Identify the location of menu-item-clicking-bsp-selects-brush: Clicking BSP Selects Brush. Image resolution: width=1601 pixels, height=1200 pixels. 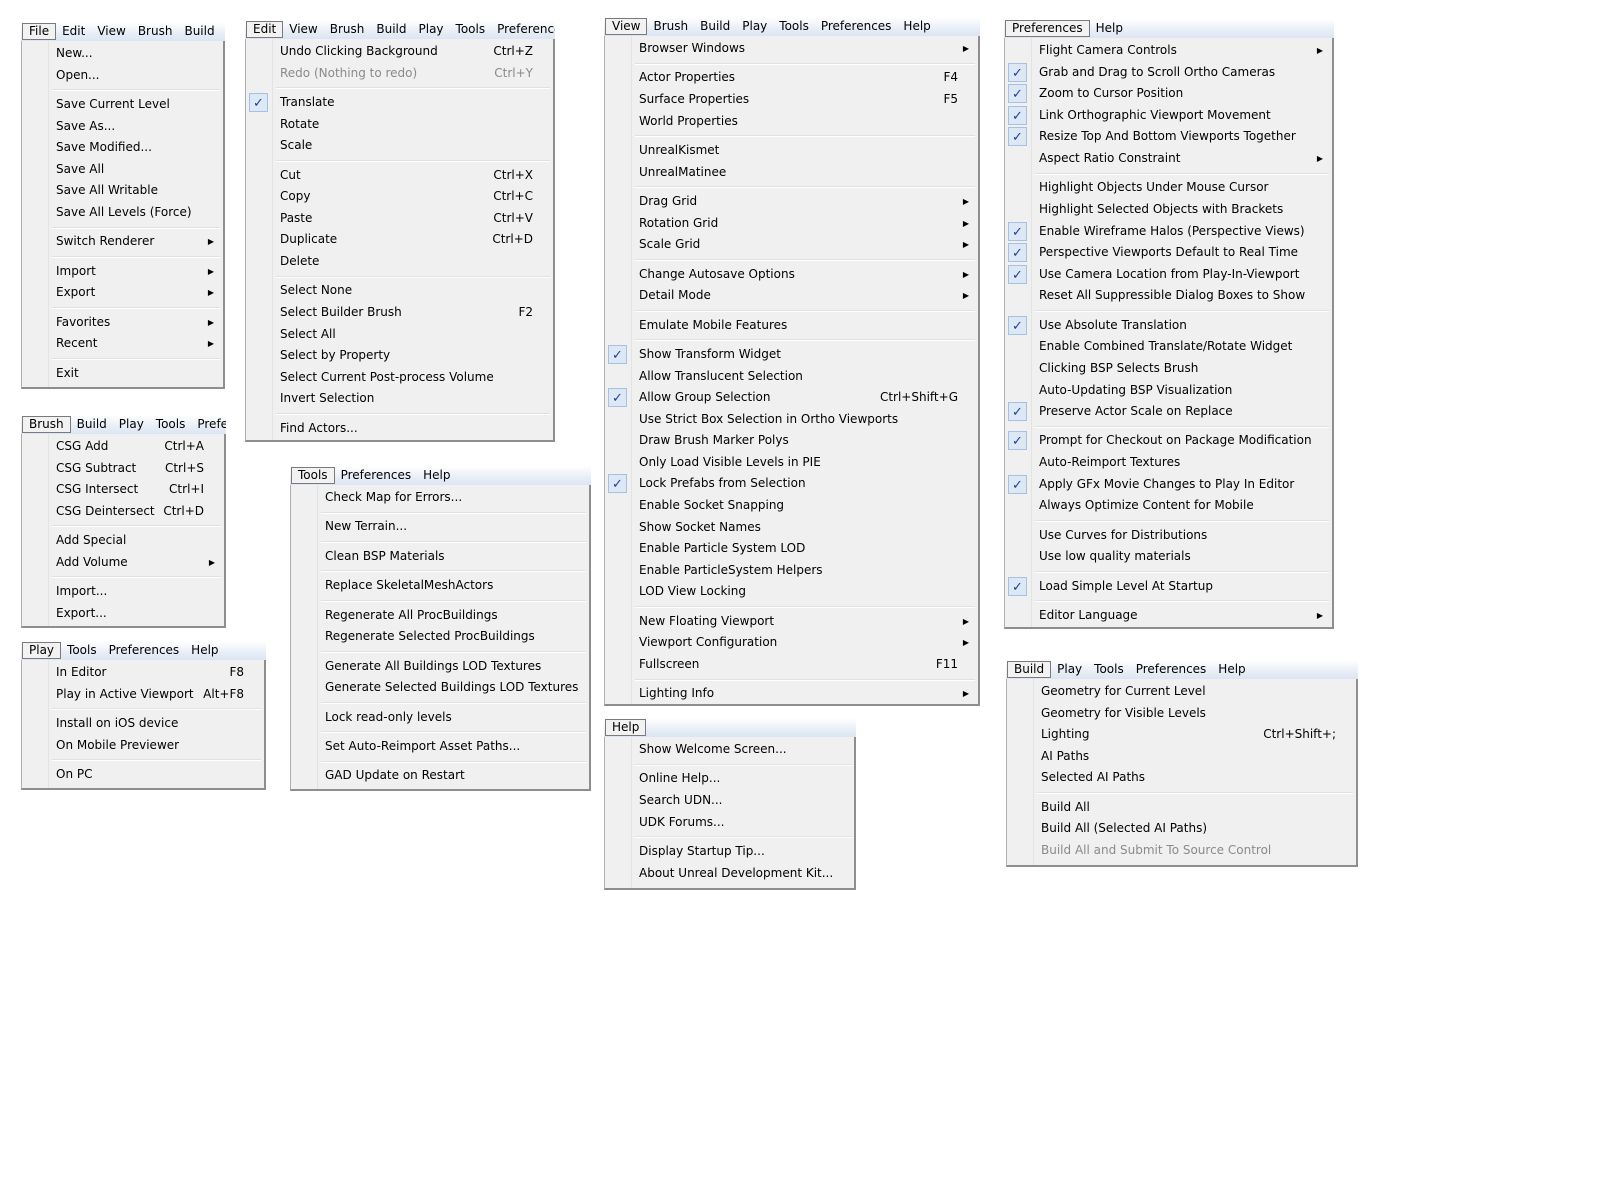
(1168, 369).